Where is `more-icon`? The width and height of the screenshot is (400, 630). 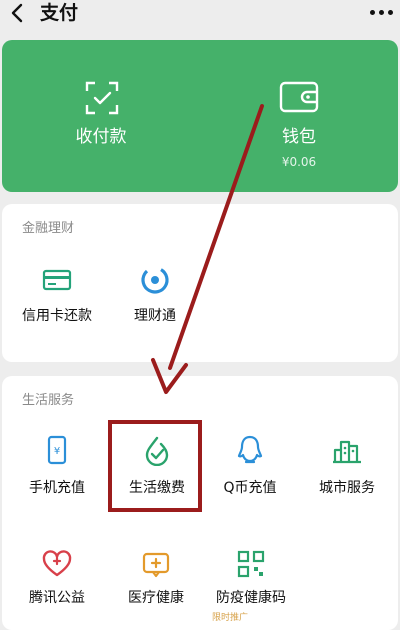
more-icon is located at coordinates (382, 13).